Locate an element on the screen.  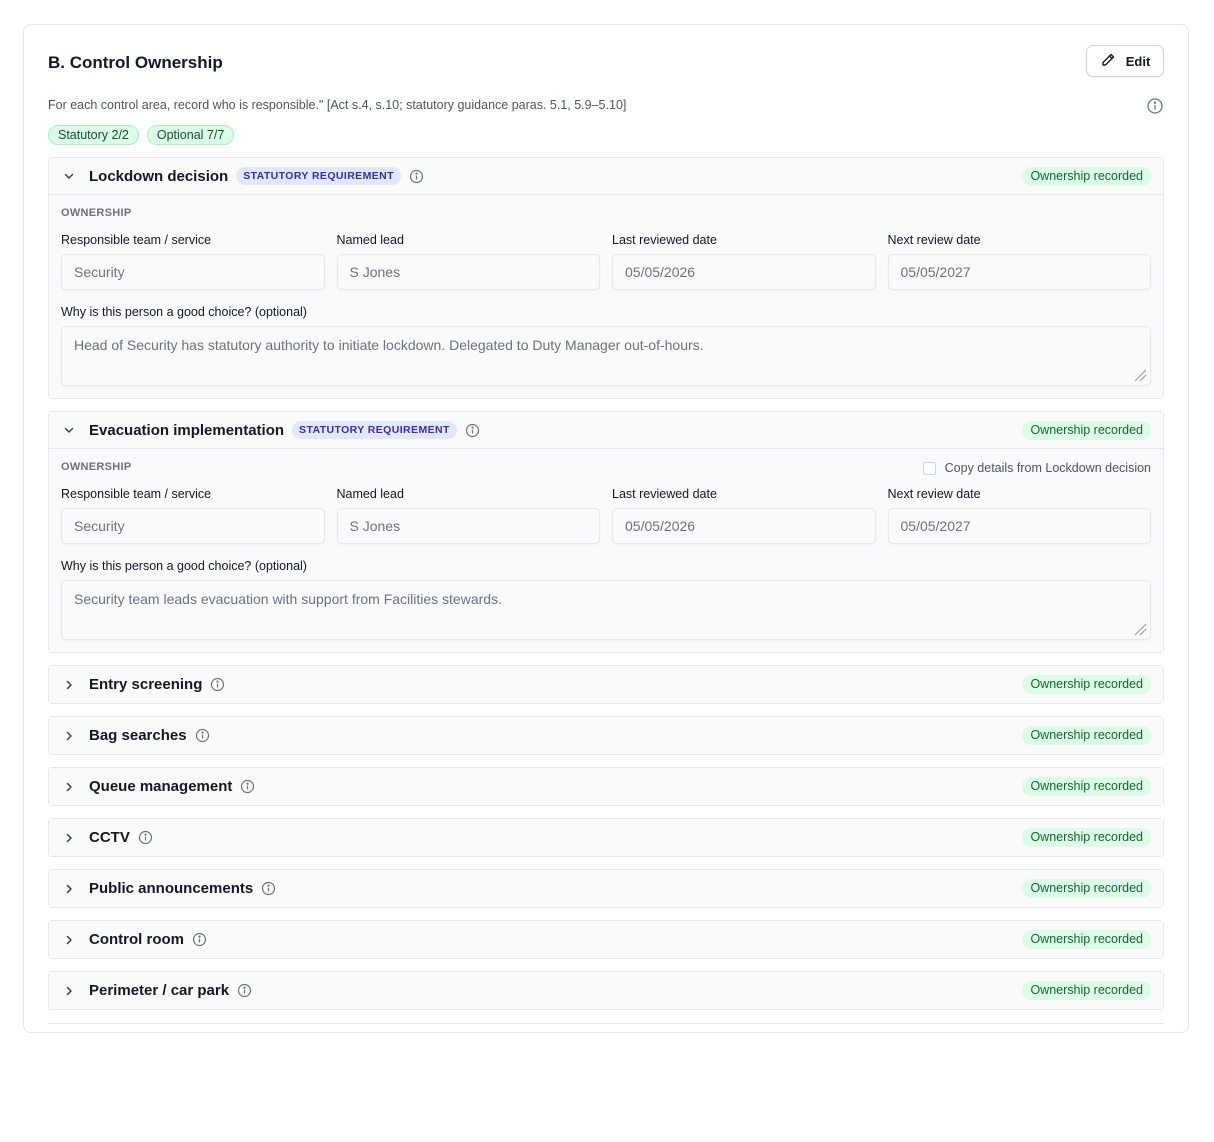
lead-label: Named lead is located at coordinates (370, 494).